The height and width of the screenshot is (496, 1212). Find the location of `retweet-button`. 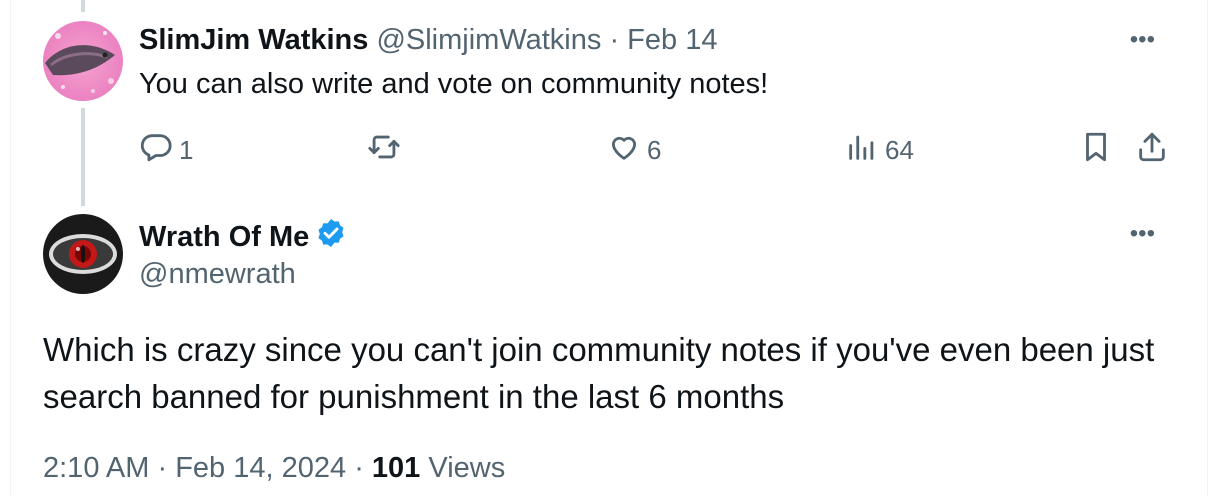

retweet-button is located at coordinates (384, 150).